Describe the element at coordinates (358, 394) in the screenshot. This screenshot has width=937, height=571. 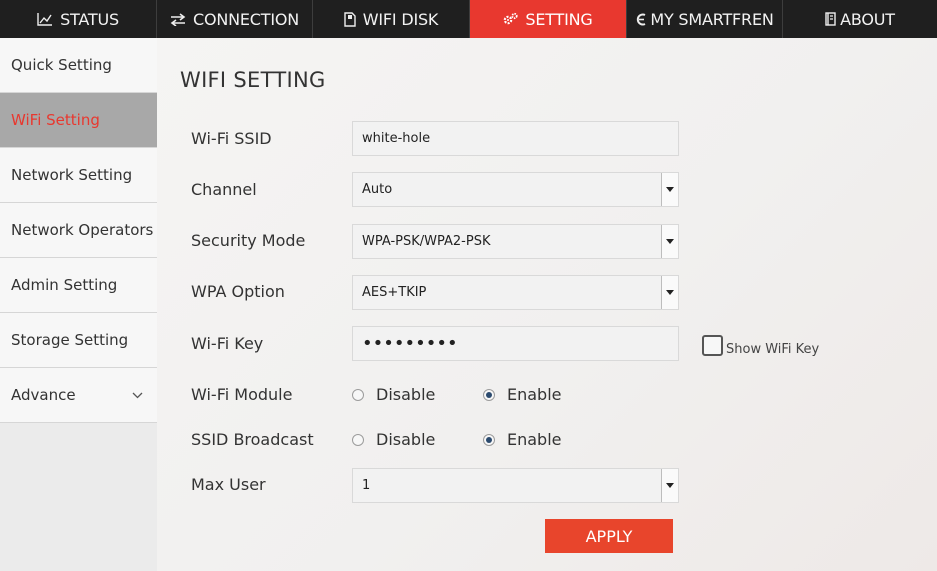
I see `wifi-module-disable-radio` at that location.